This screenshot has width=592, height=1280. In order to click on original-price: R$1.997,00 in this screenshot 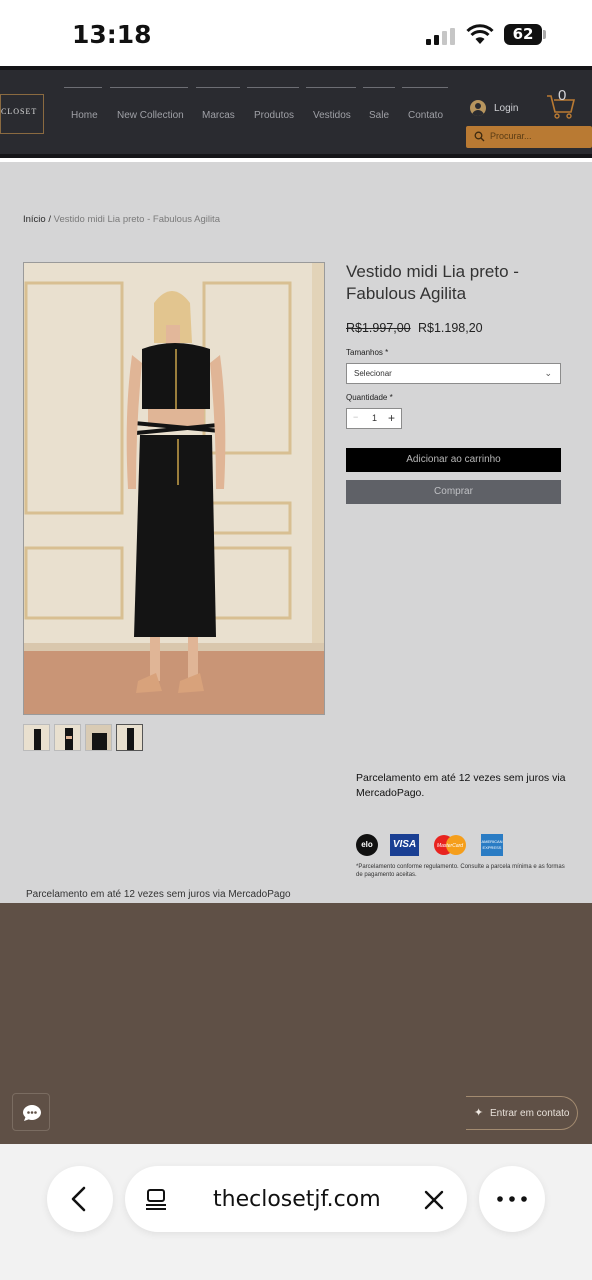, I will do `click(378, 328)`.